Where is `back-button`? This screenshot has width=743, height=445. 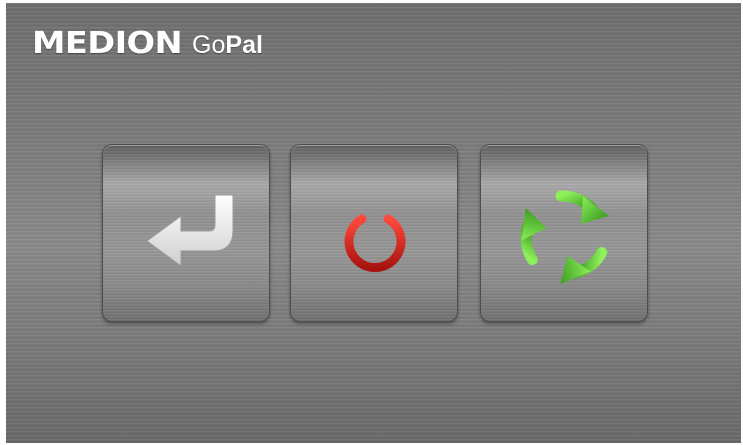
back-button is located at coordinates (186, 233).